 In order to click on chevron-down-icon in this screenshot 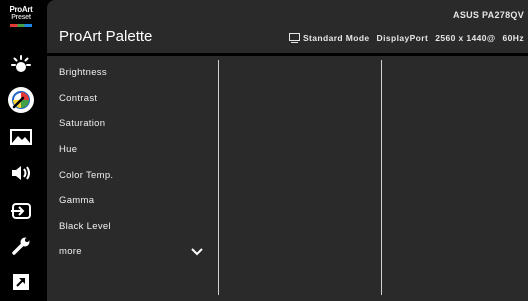, I will do `click(197, 252)`.